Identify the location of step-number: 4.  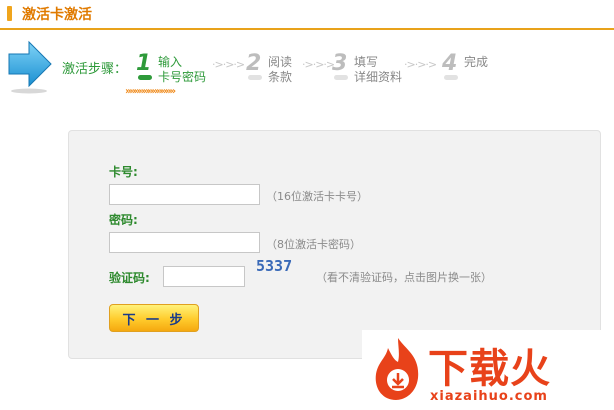
(450, 63).